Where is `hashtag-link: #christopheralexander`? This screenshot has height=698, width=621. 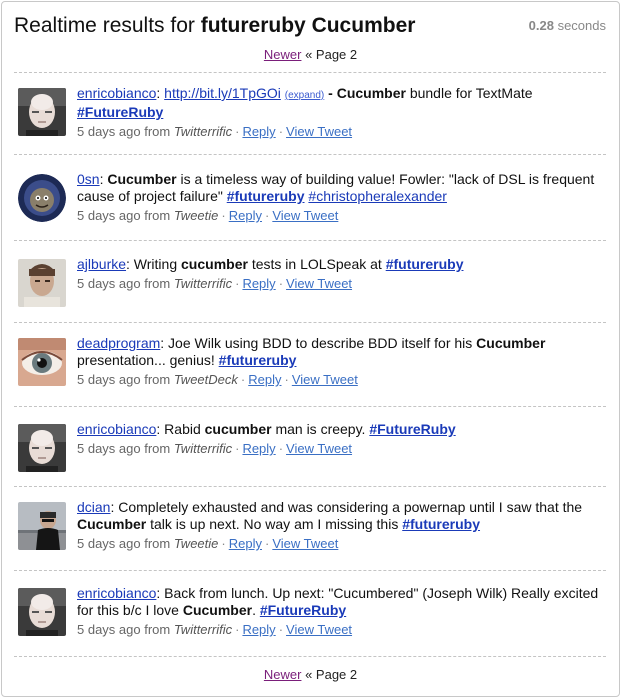 hashtag-link: #christopheralexander is located at coordinates (377, 196).